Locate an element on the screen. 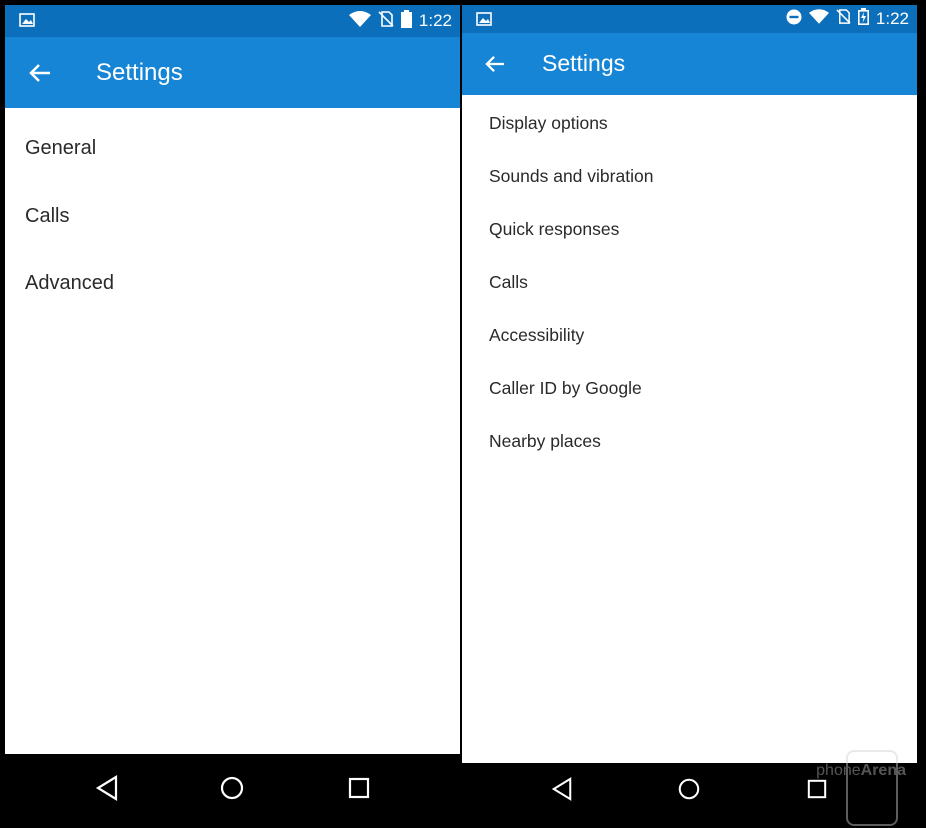 This screenshot has height=828, width=926. settings-item-quick-responses: Quick responses is located at coordinates (554, 229).